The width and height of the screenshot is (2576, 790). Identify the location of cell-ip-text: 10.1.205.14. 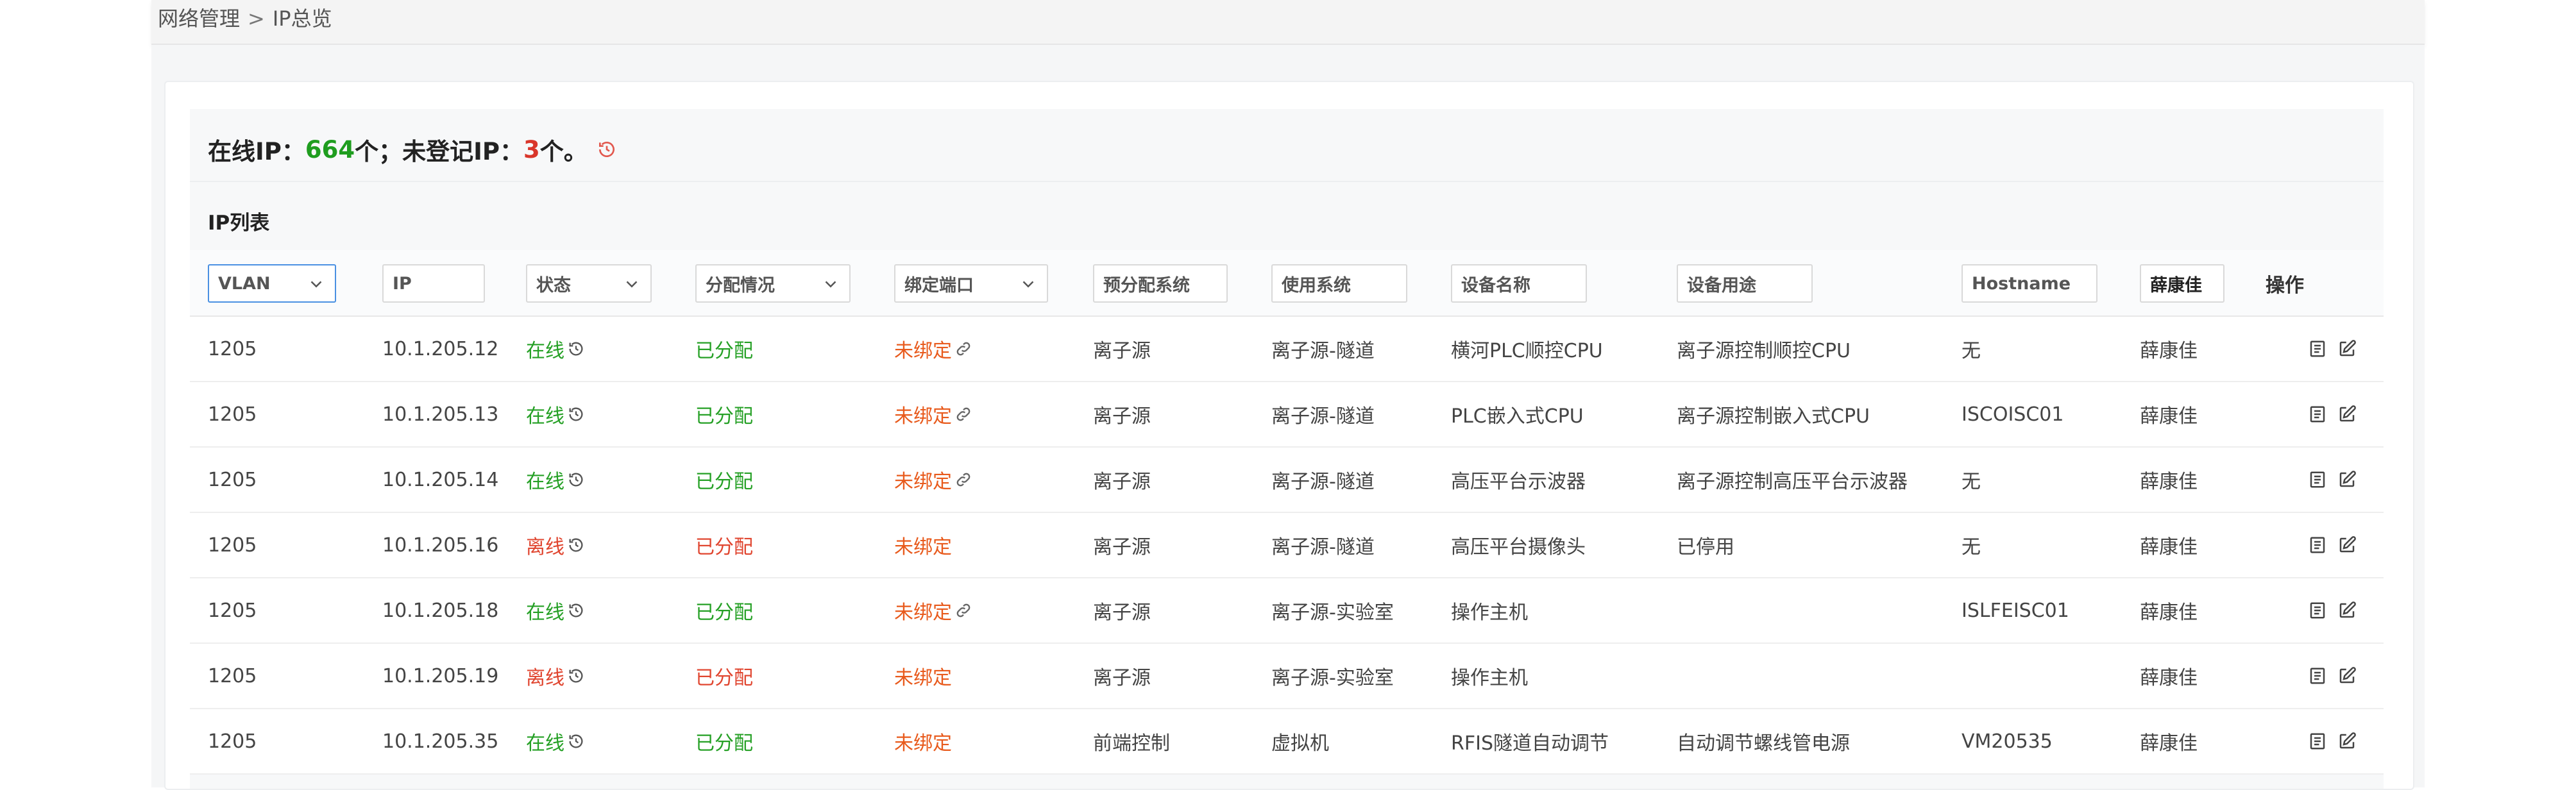
(440, 480).